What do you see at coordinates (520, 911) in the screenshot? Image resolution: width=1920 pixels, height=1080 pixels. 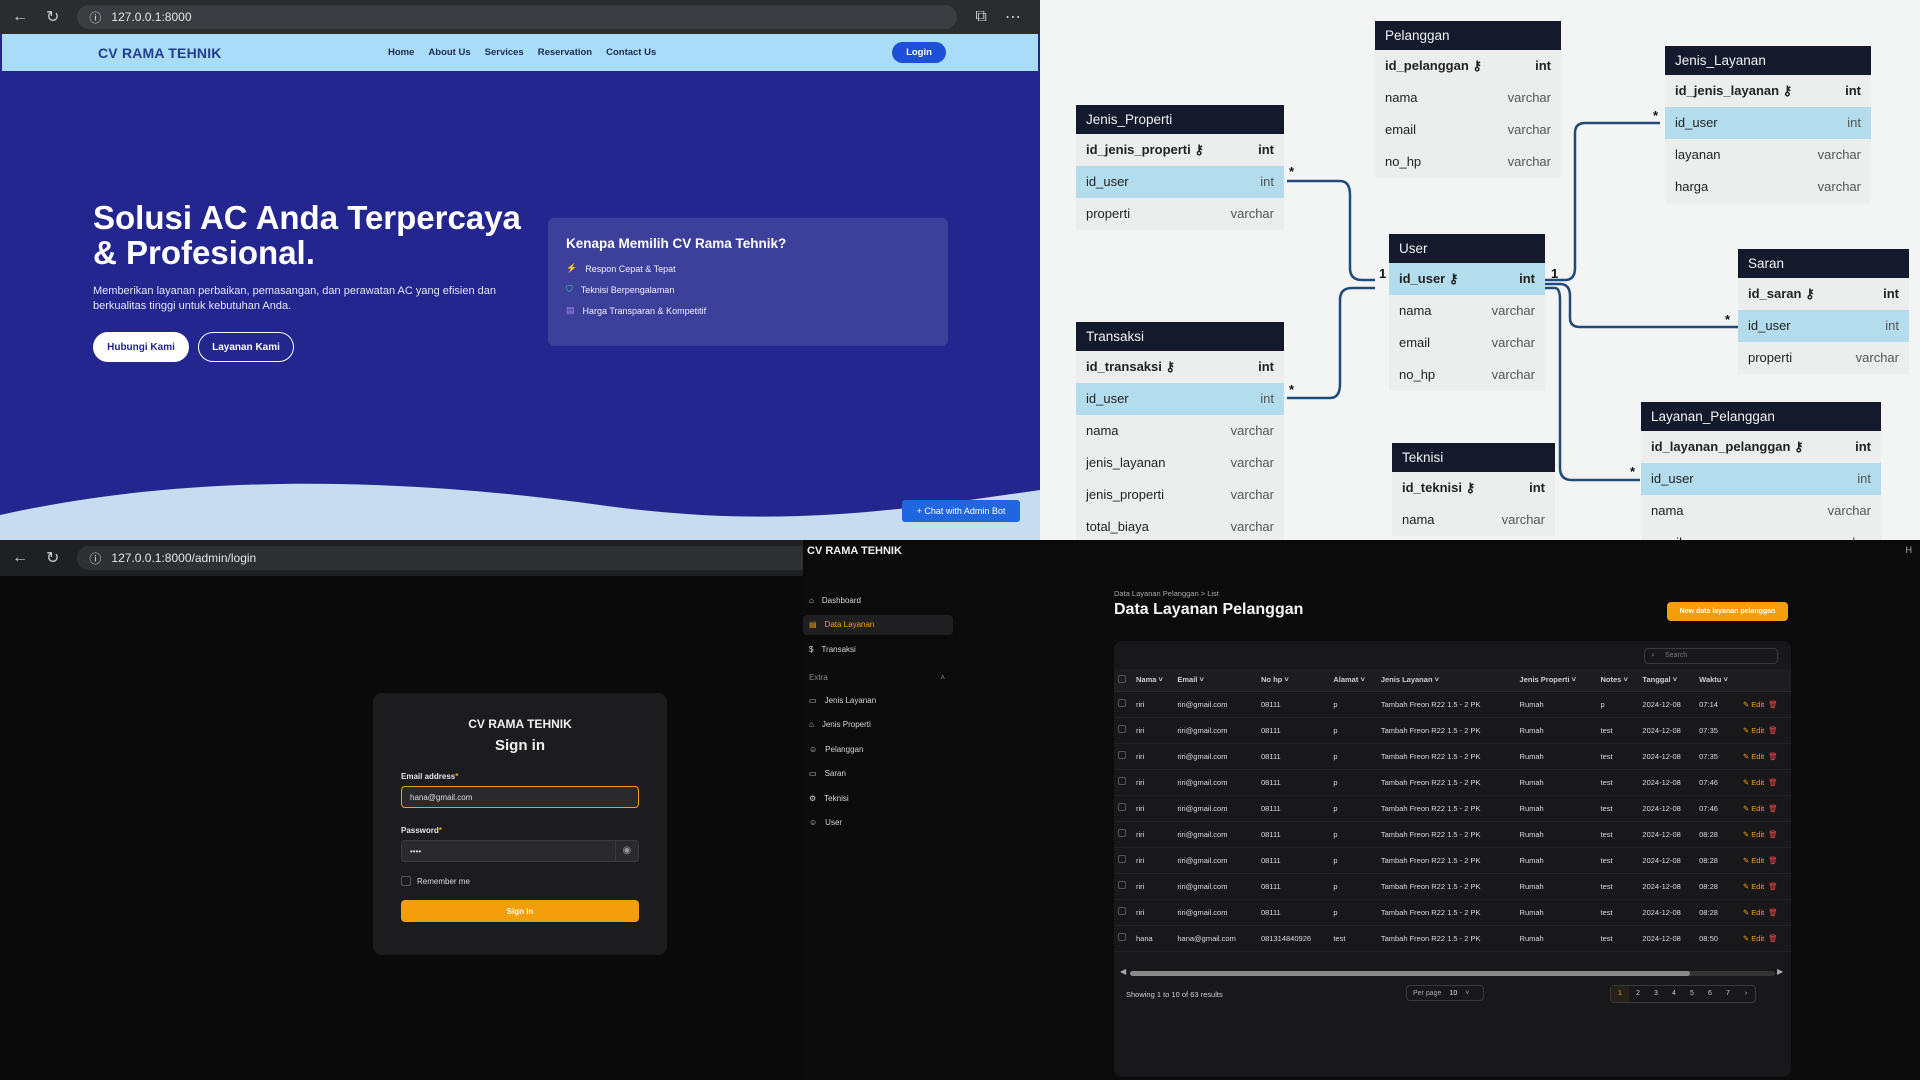 I see `sign-in-button: Sign in` at bounding box center [520, 911].